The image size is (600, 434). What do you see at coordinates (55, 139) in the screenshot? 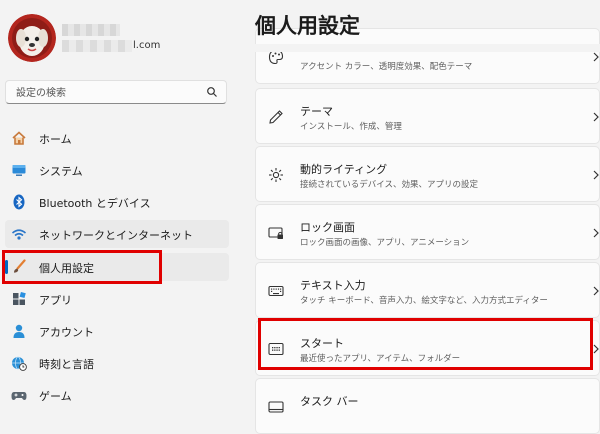
I see `sidebar-item-label: ホーム` at bounding box center [55, 139].